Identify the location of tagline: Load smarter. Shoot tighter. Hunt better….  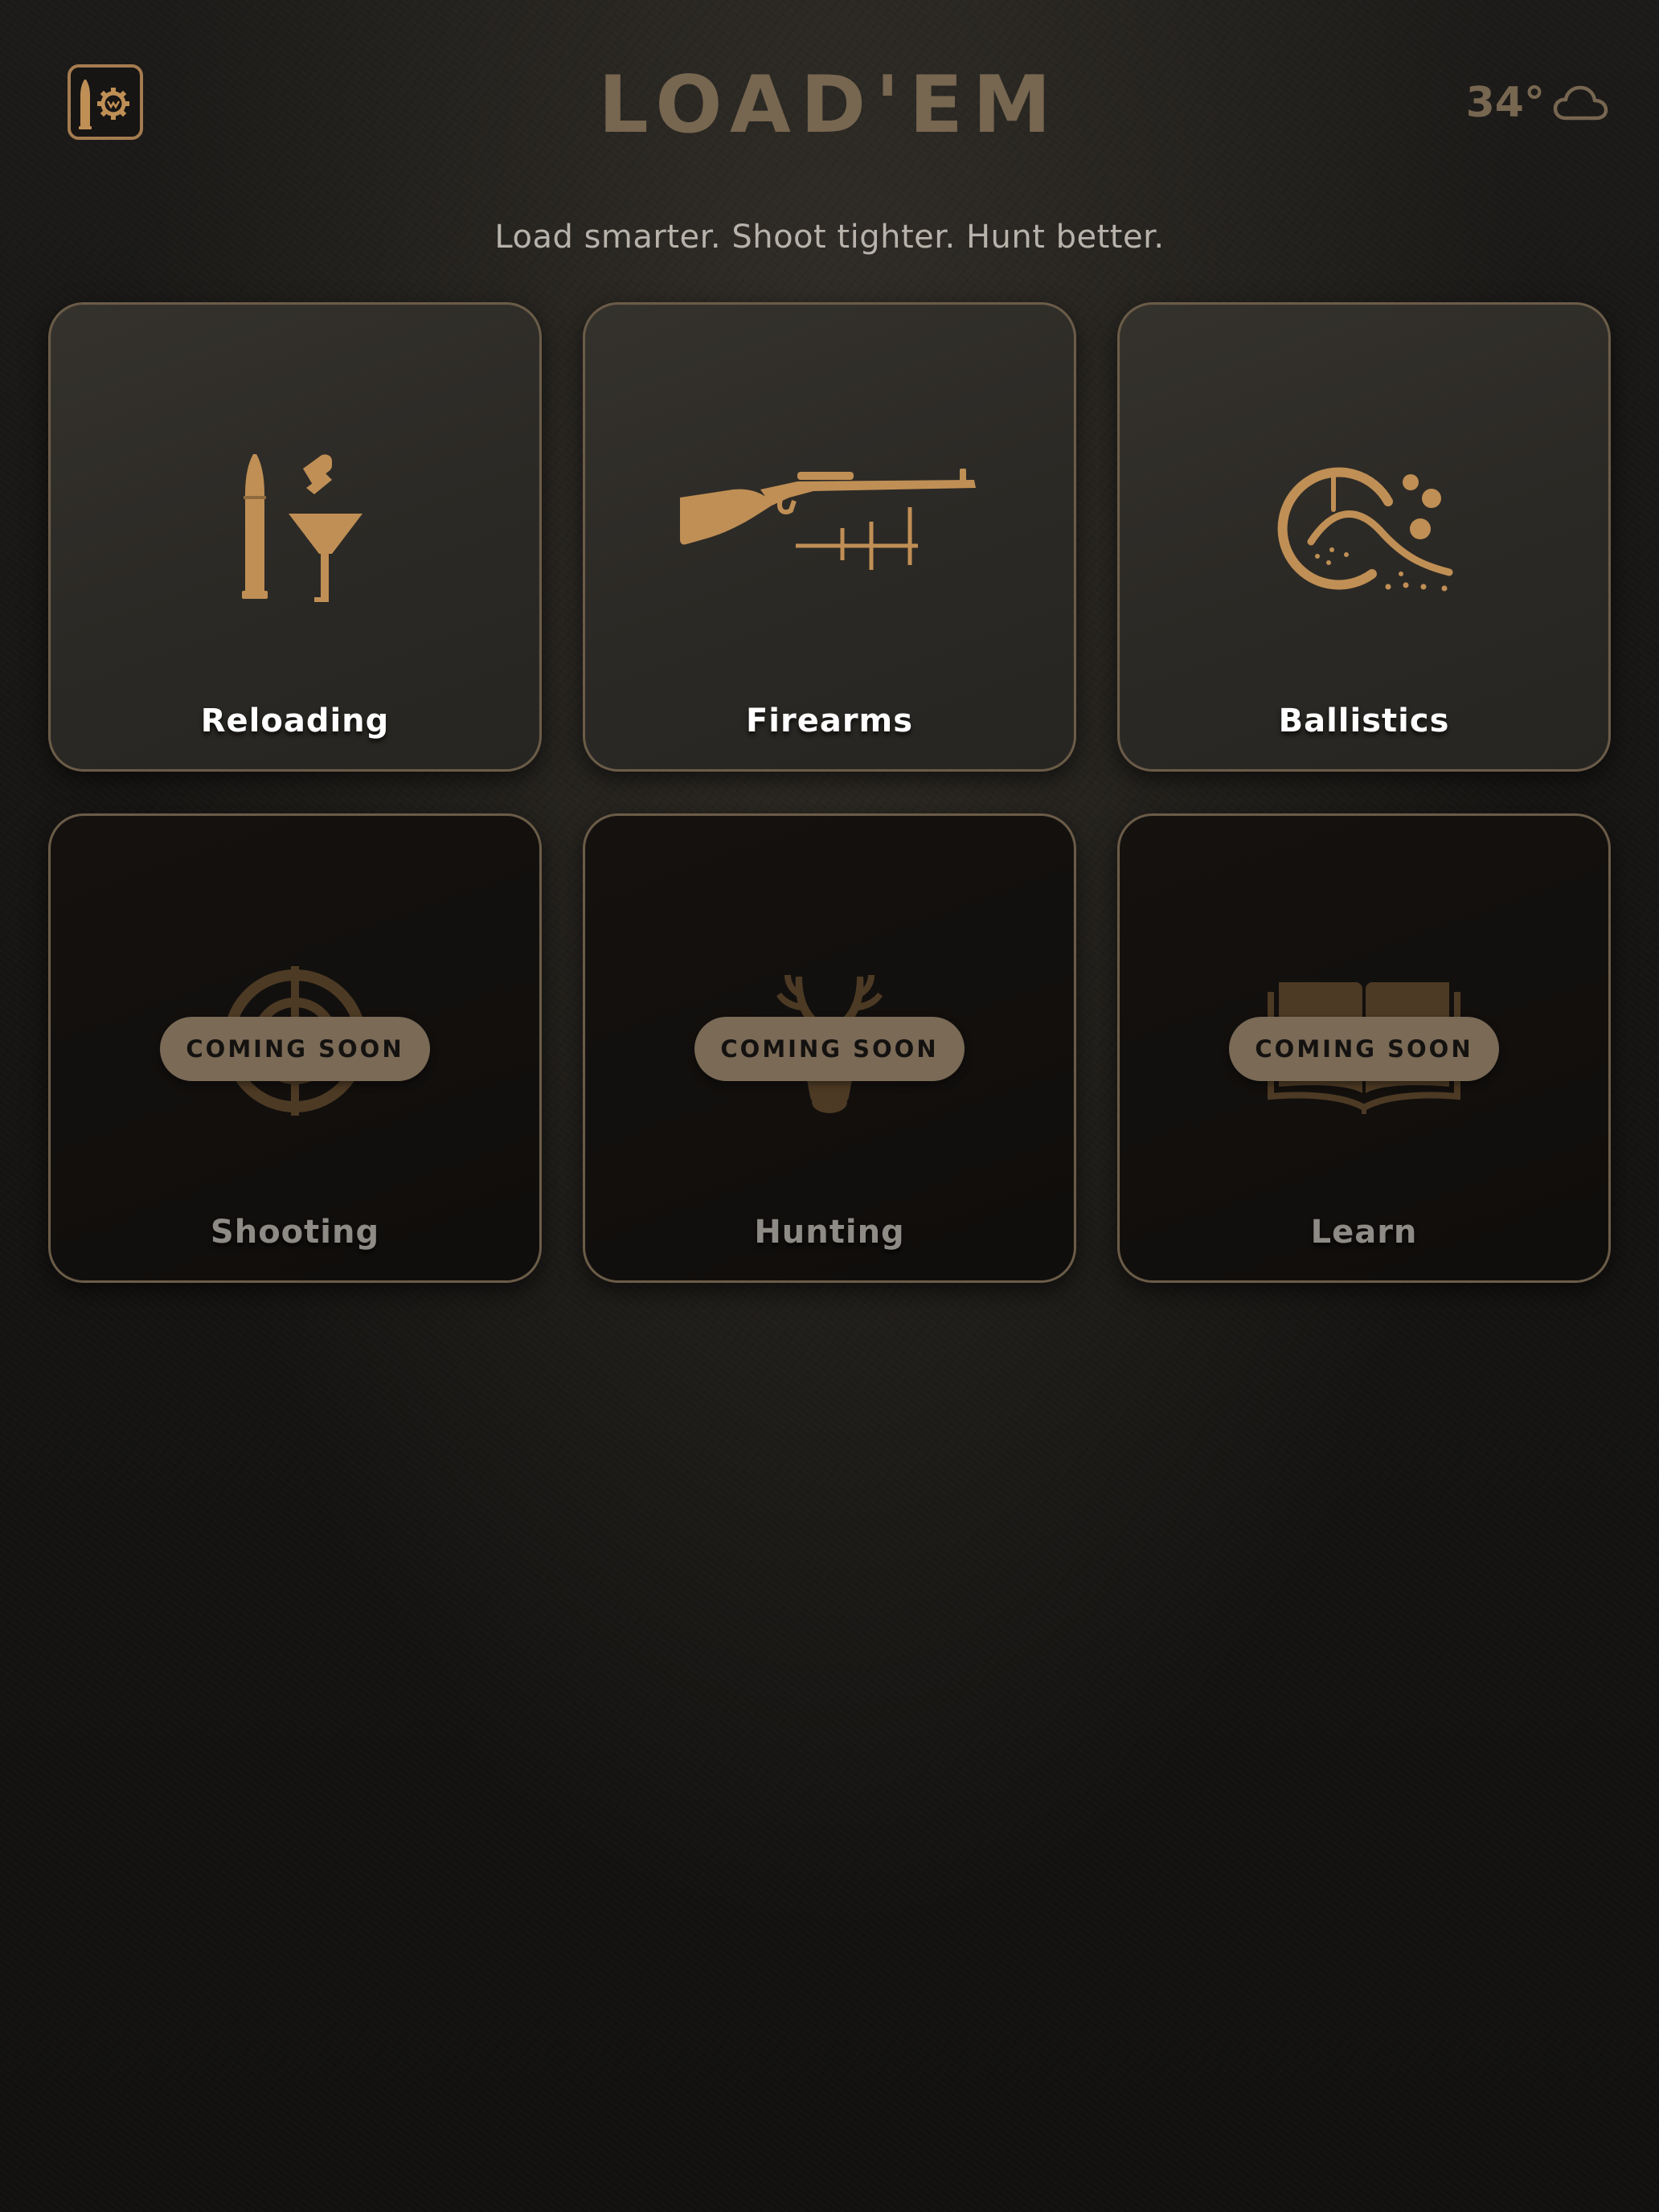
(829, 237).